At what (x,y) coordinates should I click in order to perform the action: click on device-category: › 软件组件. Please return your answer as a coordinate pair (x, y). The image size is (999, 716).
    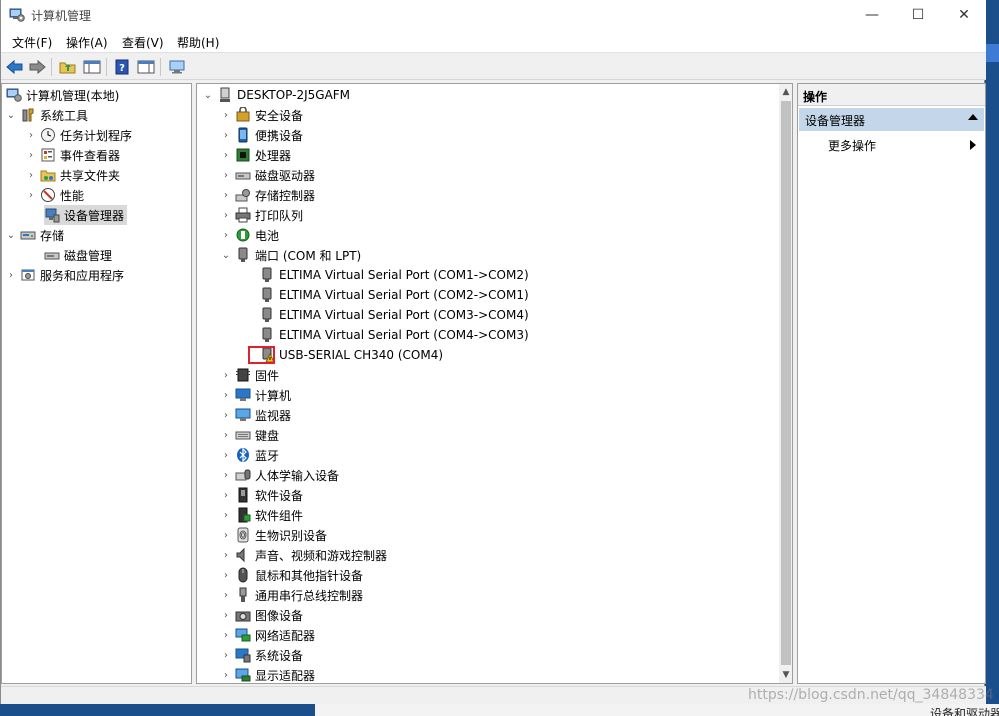
    Looking at the image, I should click on (262, 515).